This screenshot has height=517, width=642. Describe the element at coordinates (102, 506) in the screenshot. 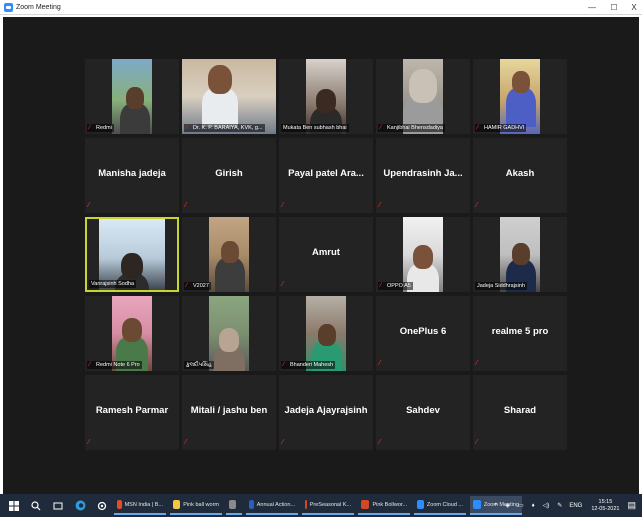

I see `settings-gear-icon` at that location.